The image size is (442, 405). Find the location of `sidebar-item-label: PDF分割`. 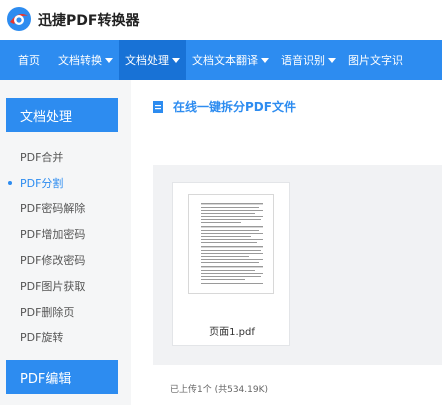

sidebar-item-label: PDF分割 is located at coordinates (42, 183).